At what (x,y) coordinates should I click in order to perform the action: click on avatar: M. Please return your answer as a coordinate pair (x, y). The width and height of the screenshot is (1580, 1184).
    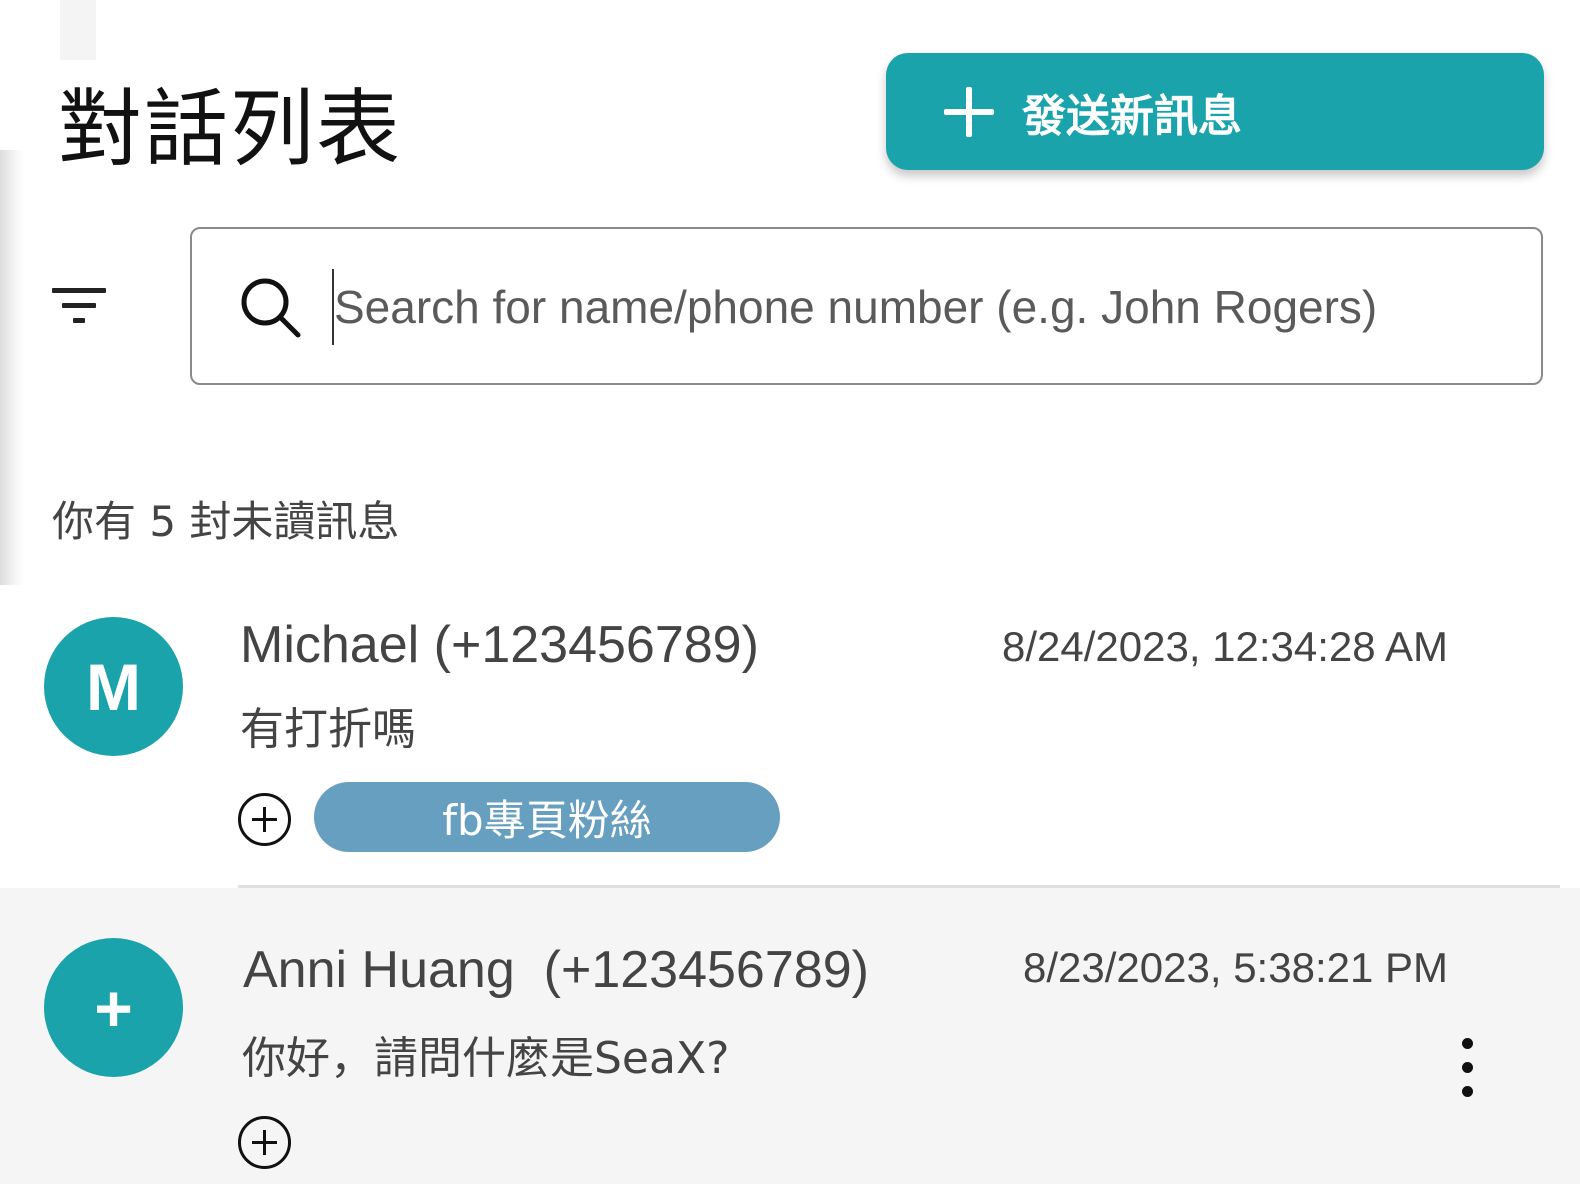
    Looking at the image, I should click on (113, 686).